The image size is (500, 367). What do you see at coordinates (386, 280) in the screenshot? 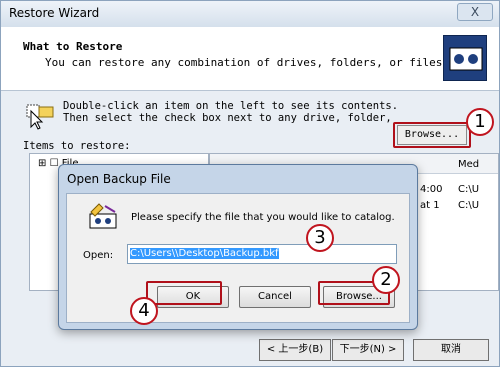
I see `step-marker-2: 2` at bounding box center [386, 280].